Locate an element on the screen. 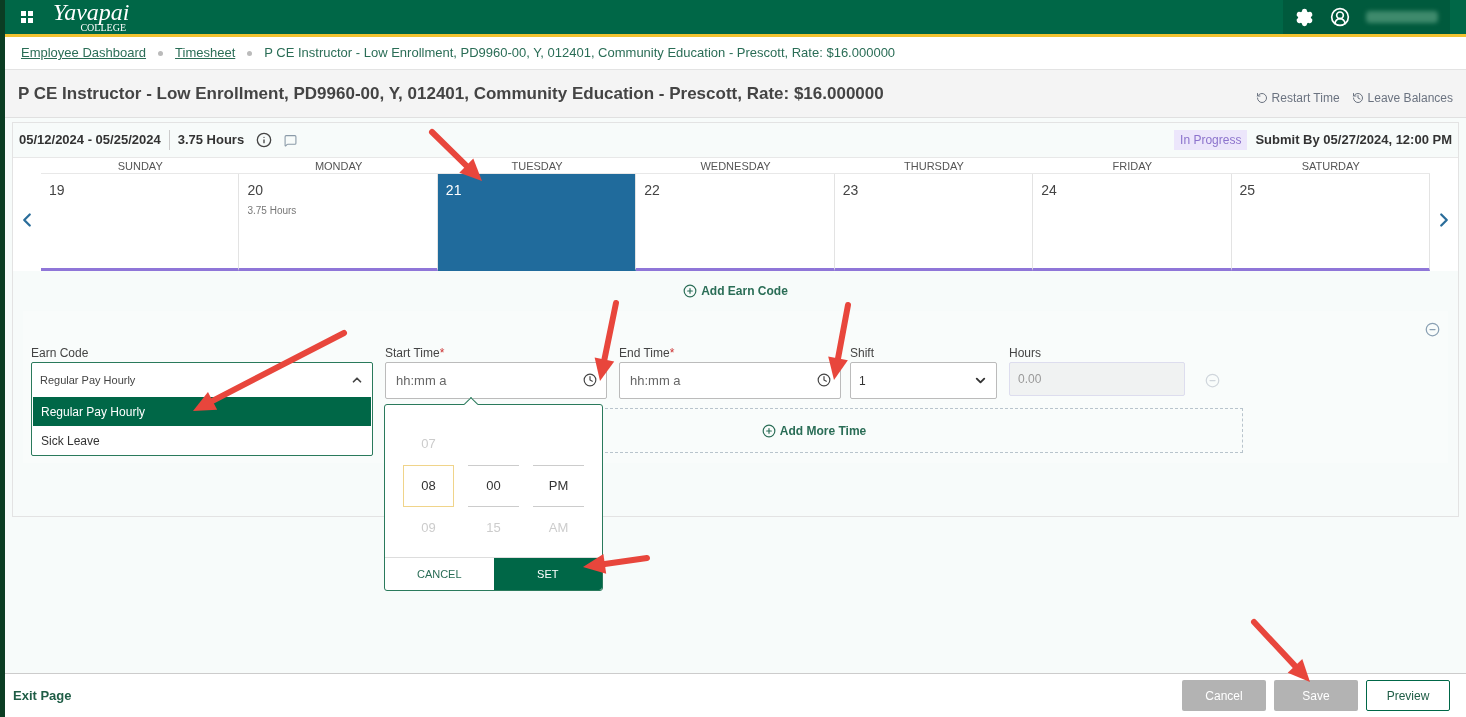  earn-code-dropdown: Regular Pay Hourly Regular Pay Hourly Sick Leave is located at coordinates (202, 409).